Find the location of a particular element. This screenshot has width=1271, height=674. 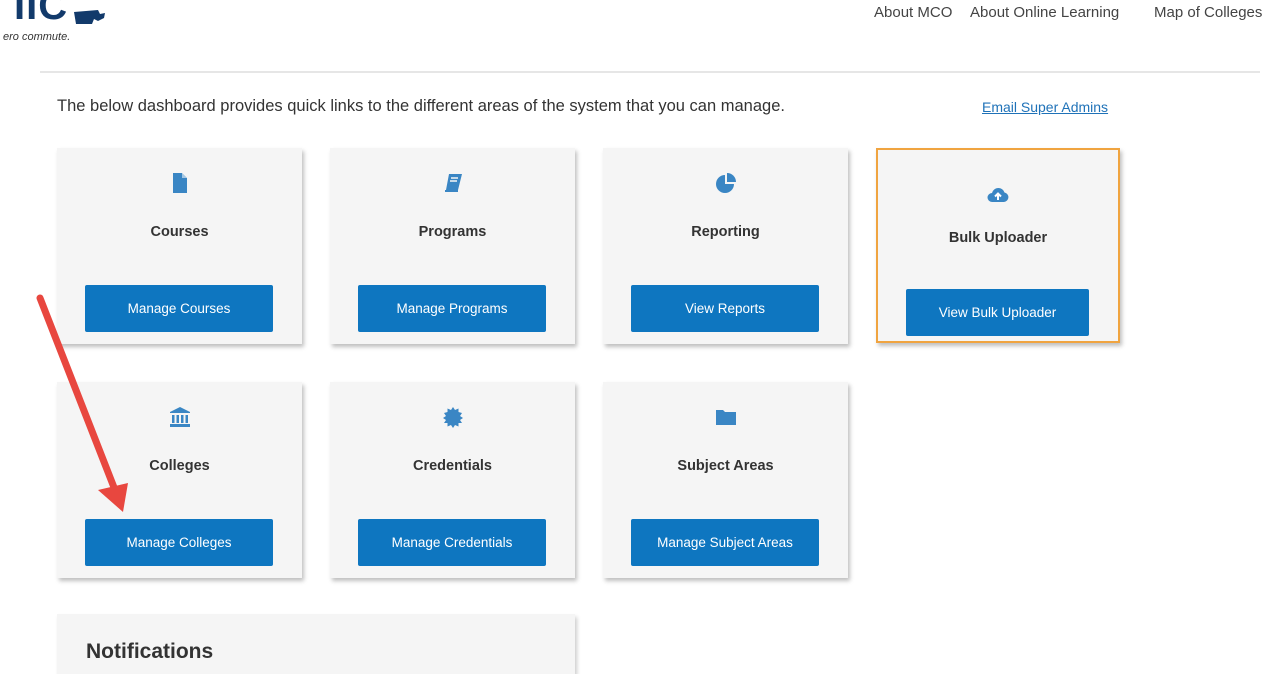

notifications-title: Notifications is located at coordinates (150, 651).